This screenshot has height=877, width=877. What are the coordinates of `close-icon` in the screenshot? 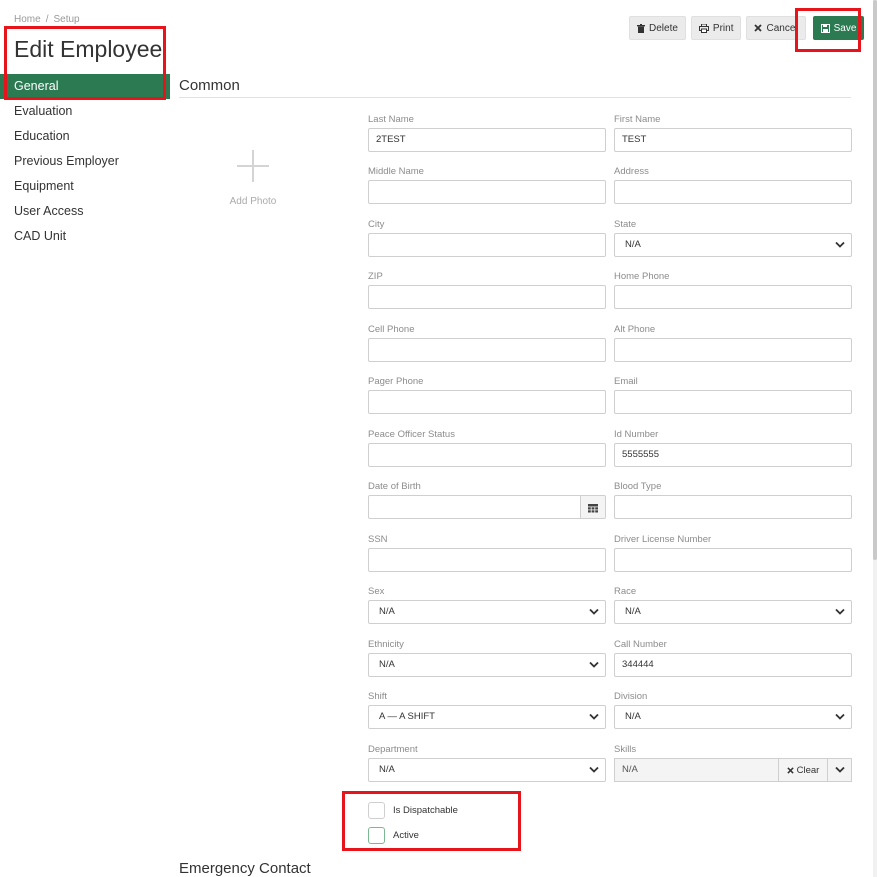 It's located at (758, 28).